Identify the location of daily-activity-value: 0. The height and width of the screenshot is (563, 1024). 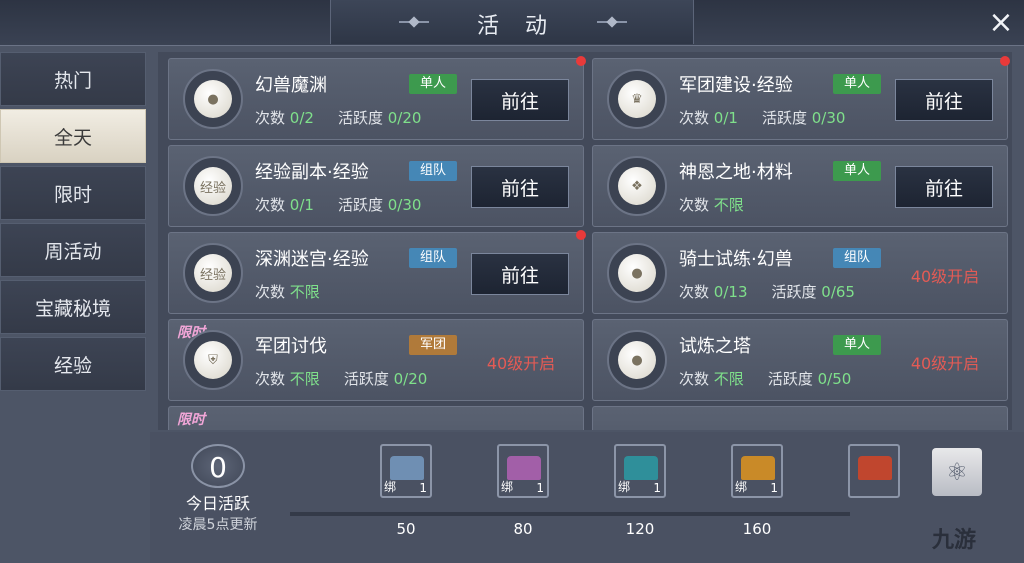
(218, 466).